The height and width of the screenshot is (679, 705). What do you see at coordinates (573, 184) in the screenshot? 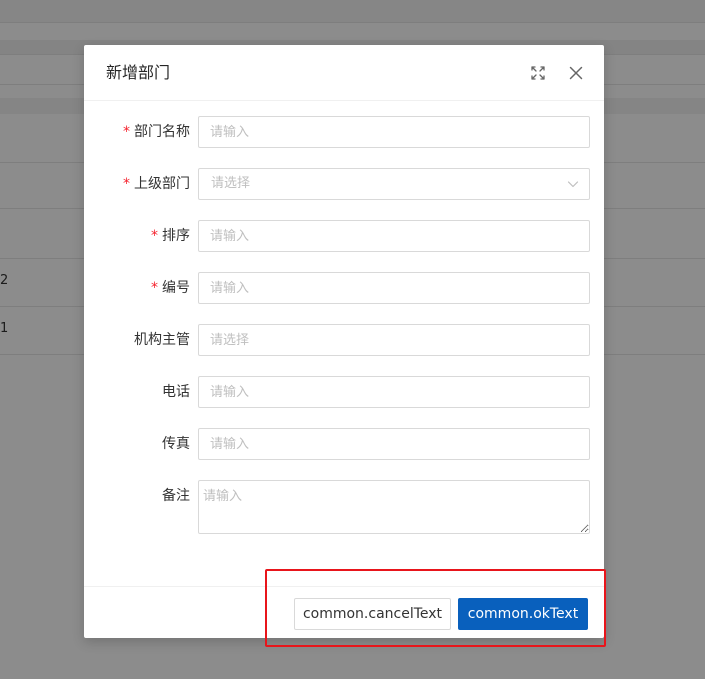
I see `chevron-down-icon` at bounding box center [573, 184].